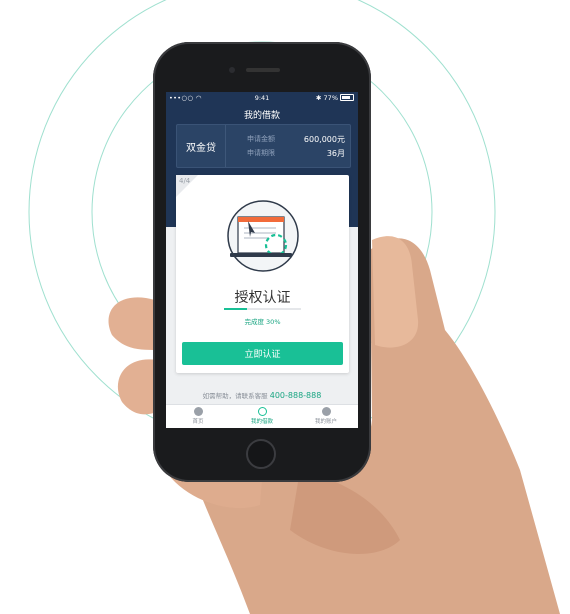 This screenshot has height=614, width=570. What do you see at coordinates (235, 396) in the screenshot?
I see `help-text: 如需帮助，请联系客服` at bounding box center [235, 396].